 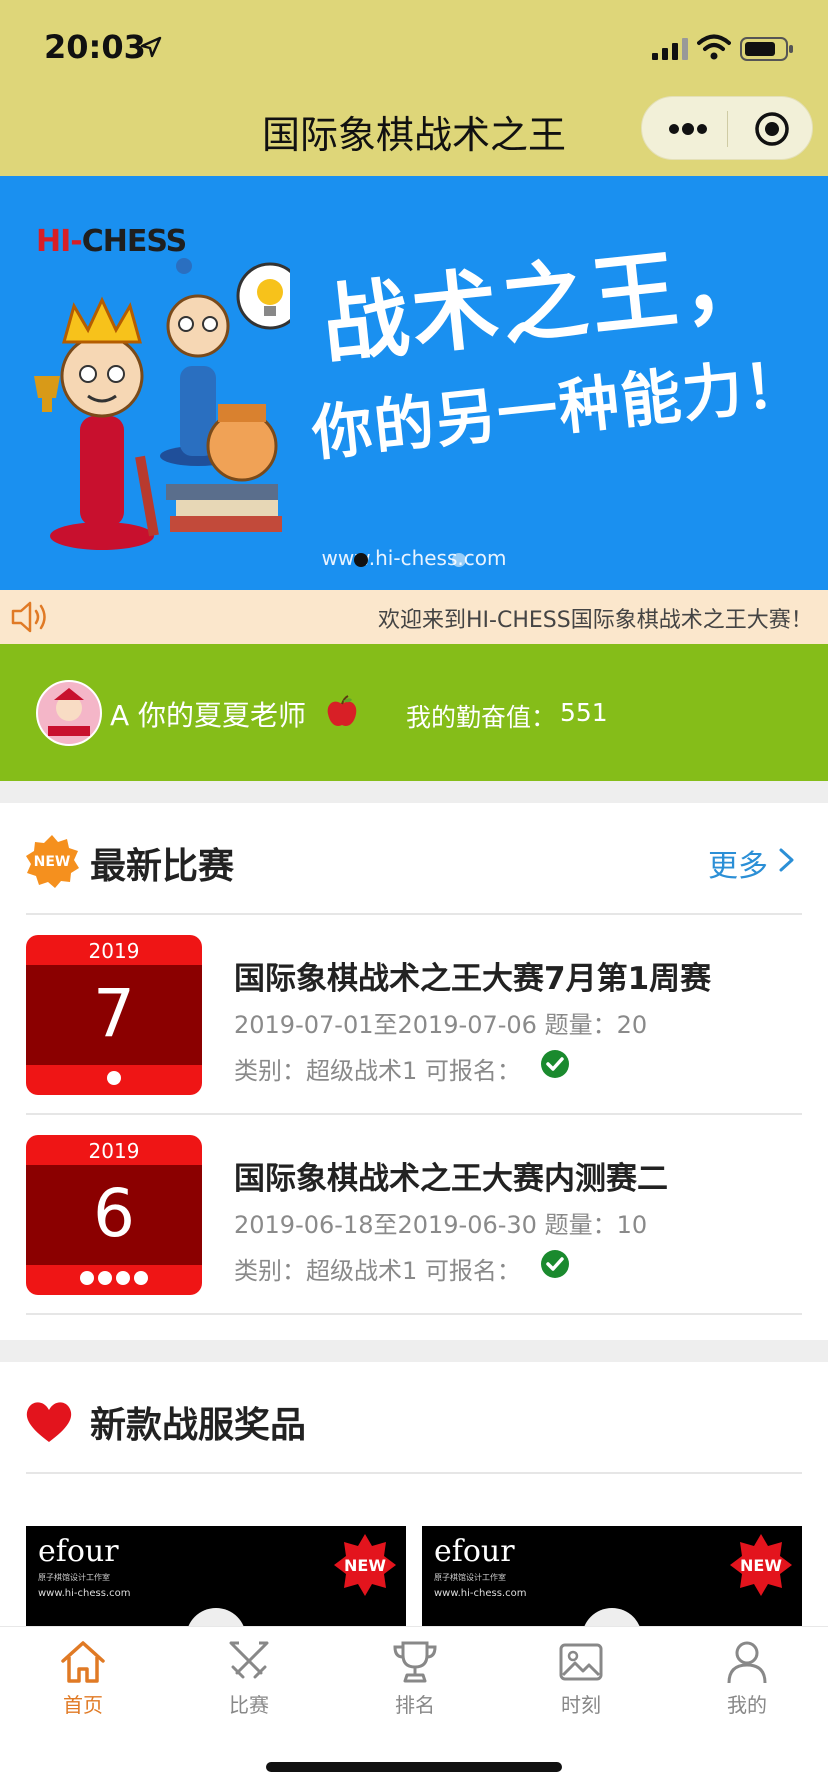 I want to click on more-dots-icon, so click(x=688, y=129).